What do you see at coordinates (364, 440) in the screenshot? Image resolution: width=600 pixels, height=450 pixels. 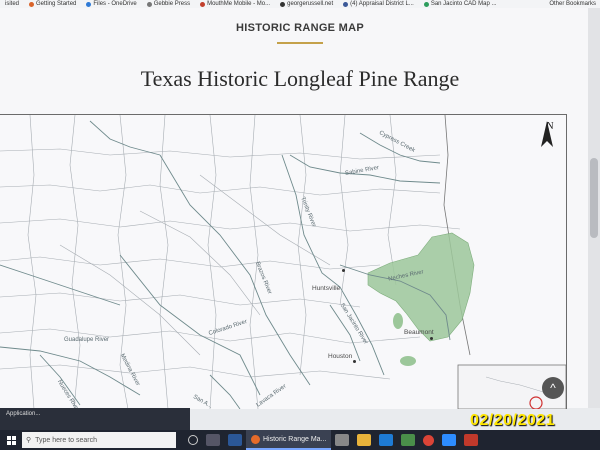 I see `folder-icon` at bounding box center [364, 440].